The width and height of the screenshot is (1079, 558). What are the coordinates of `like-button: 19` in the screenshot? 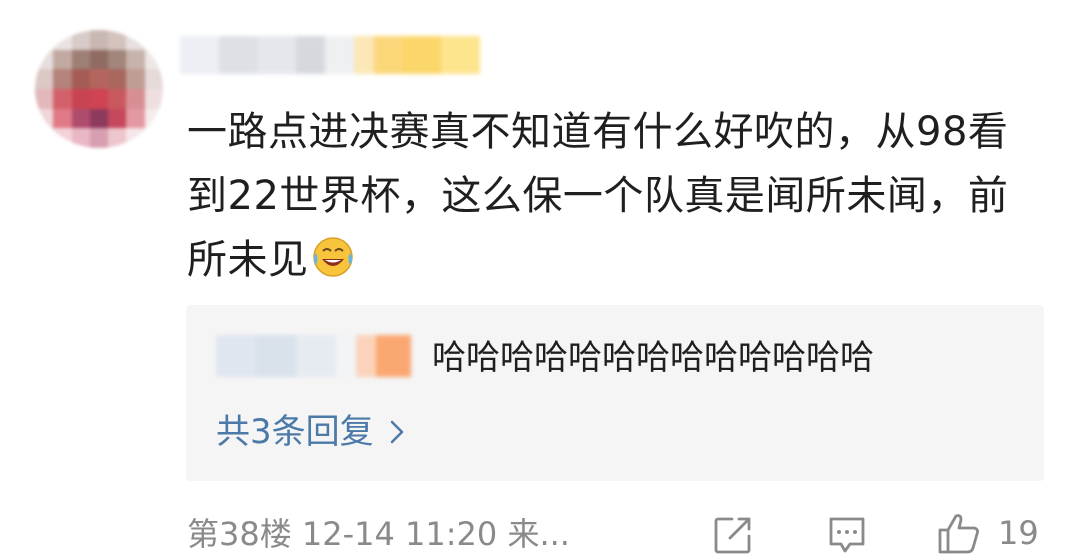 It's located at (987, 533).